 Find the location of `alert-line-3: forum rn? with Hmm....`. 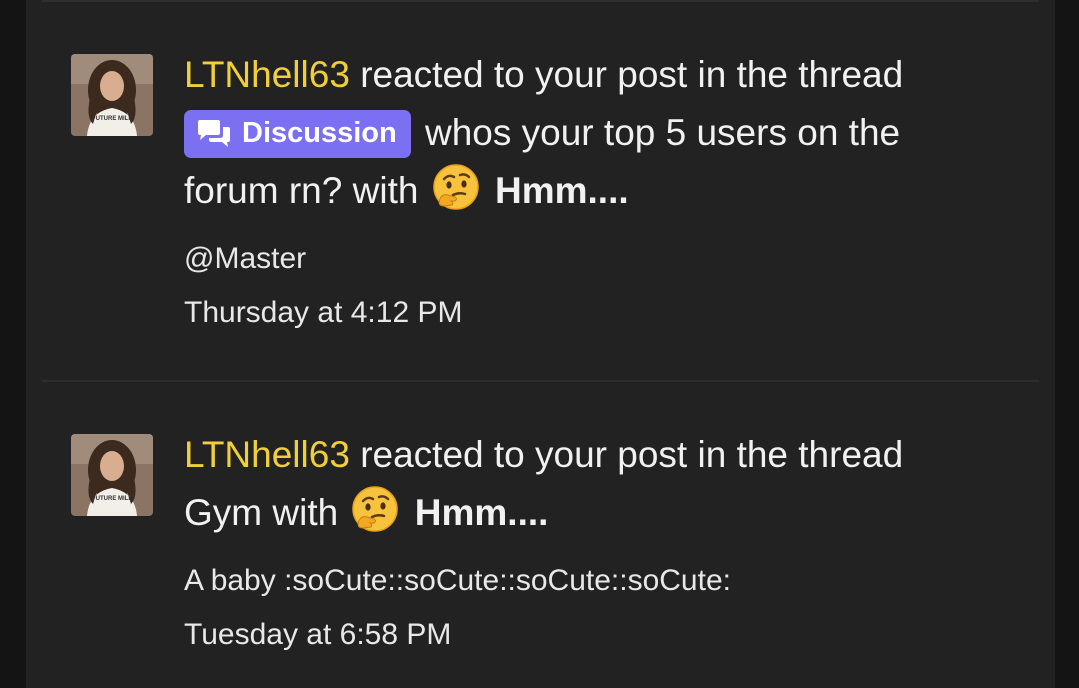

alert-line-3: forum rn? with Hmm.... is located at coordinates (599, 195).